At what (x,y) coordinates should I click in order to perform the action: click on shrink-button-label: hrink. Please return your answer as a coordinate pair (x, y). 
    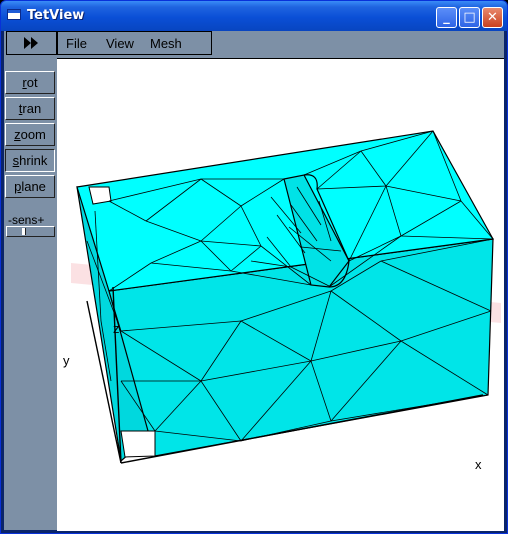
    Looking at the image, I should click on (33, 160).